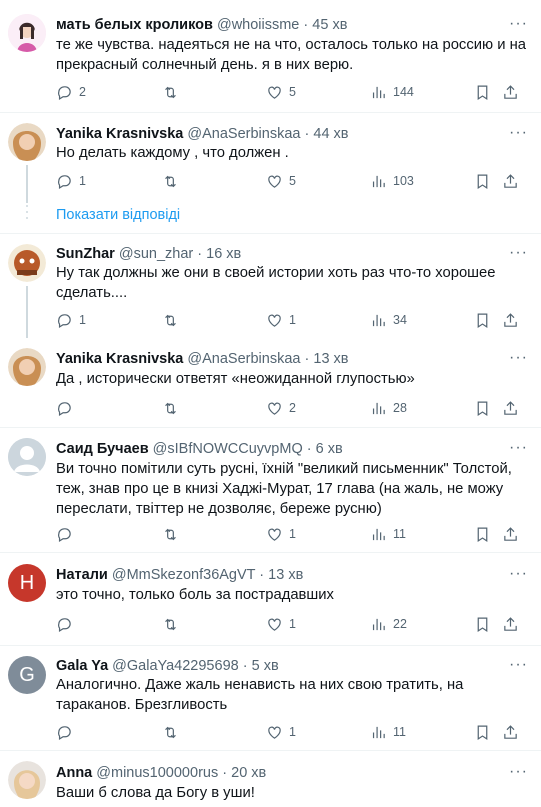 The height and width of the screenshot is (807, 541). What do you see at coordinates (223, 254) in the screenshot?
I see `timestamp: 16 хв` at bounding box center [223, 254].